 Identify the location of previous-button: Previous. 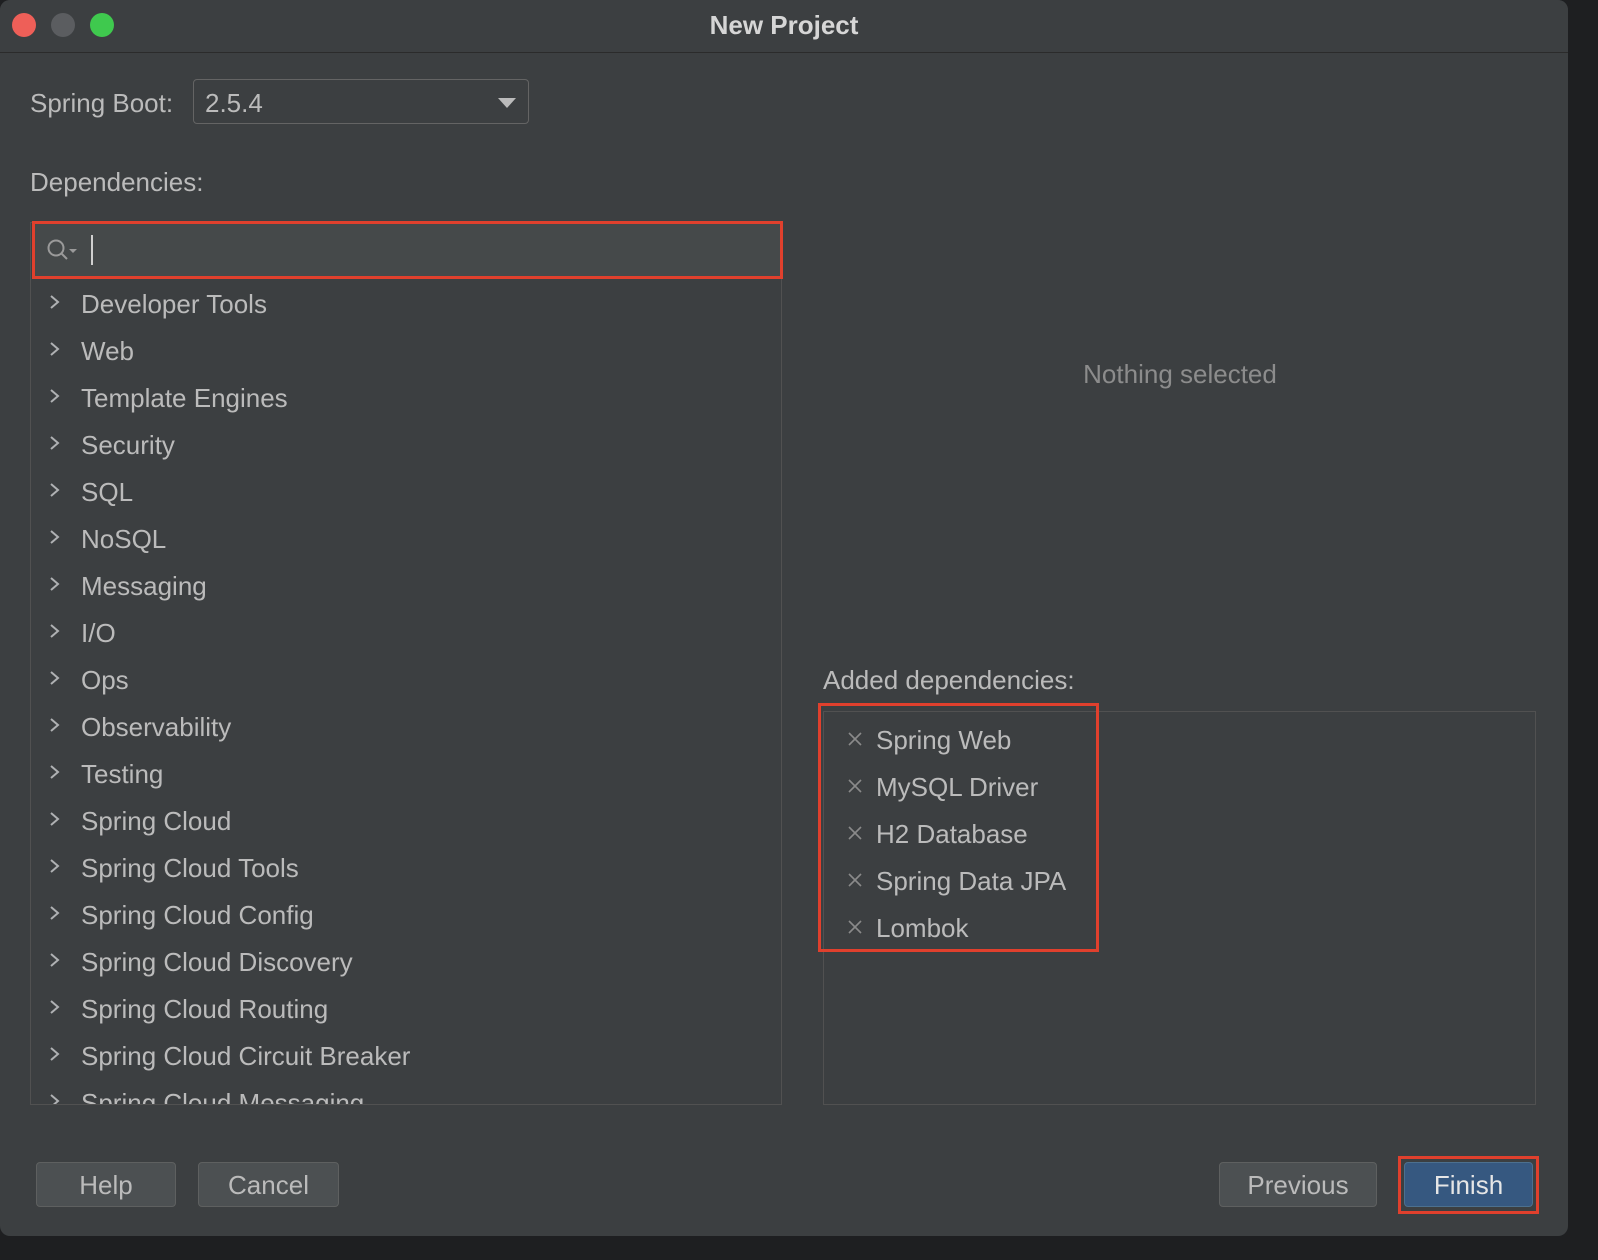
(1298, 1184).